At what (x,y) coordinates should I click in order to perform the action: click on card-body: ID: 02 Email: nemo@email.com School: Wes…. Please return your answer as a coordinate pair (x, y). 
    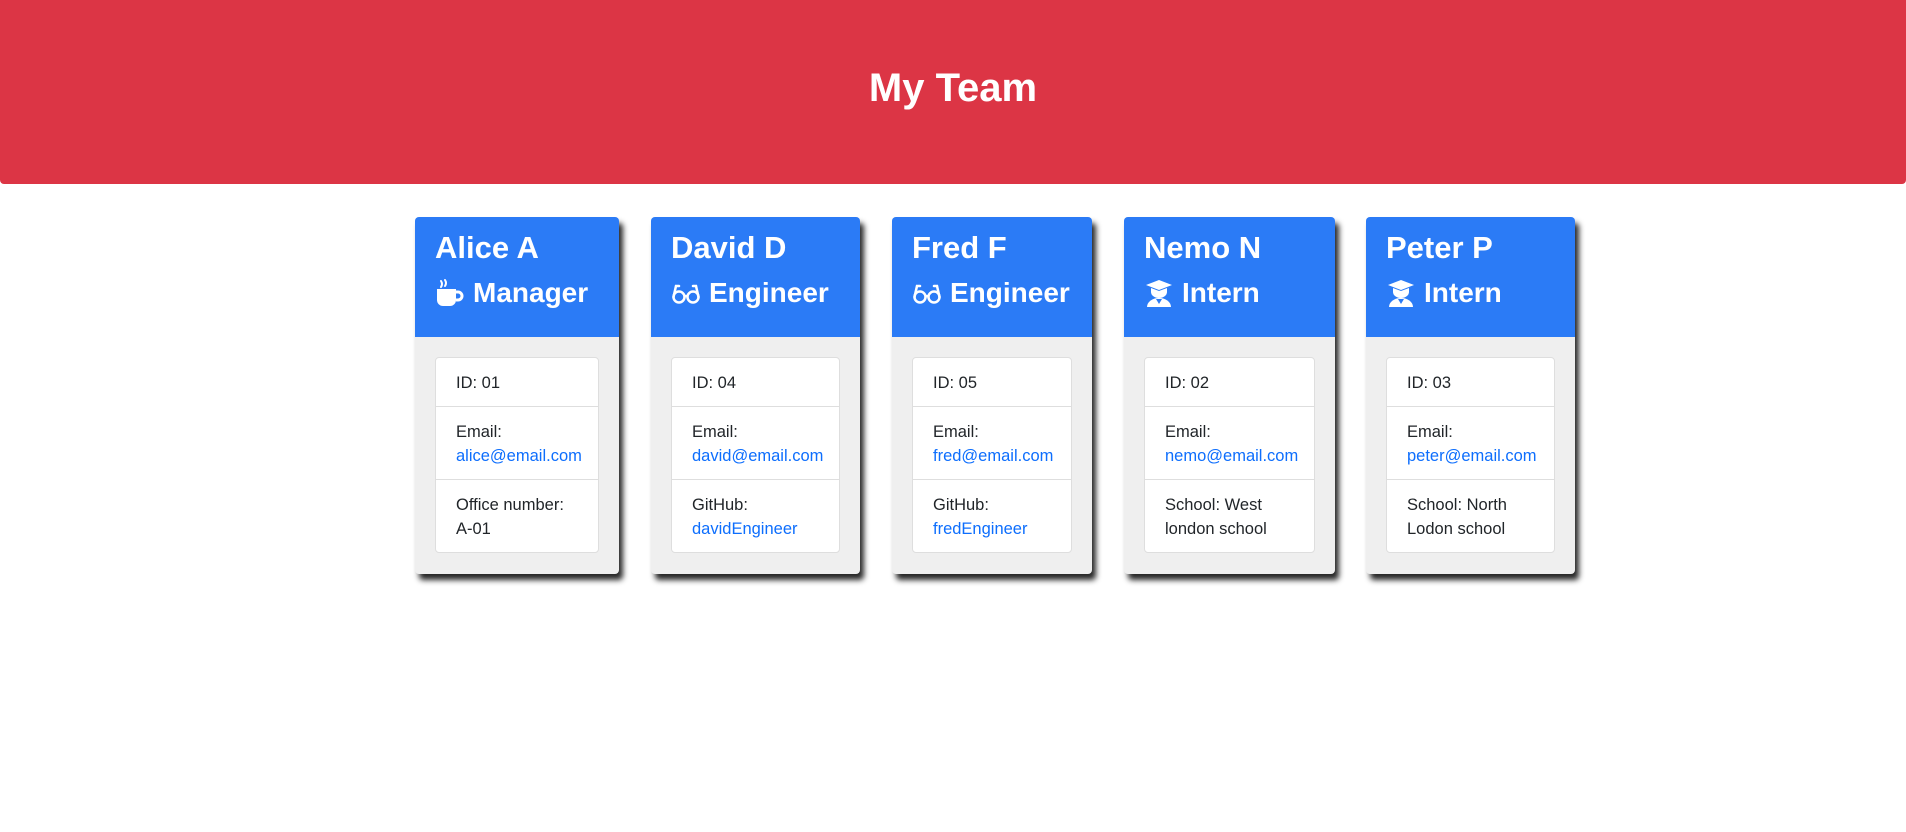
    Looking at the image, I should click on (1229, 445).